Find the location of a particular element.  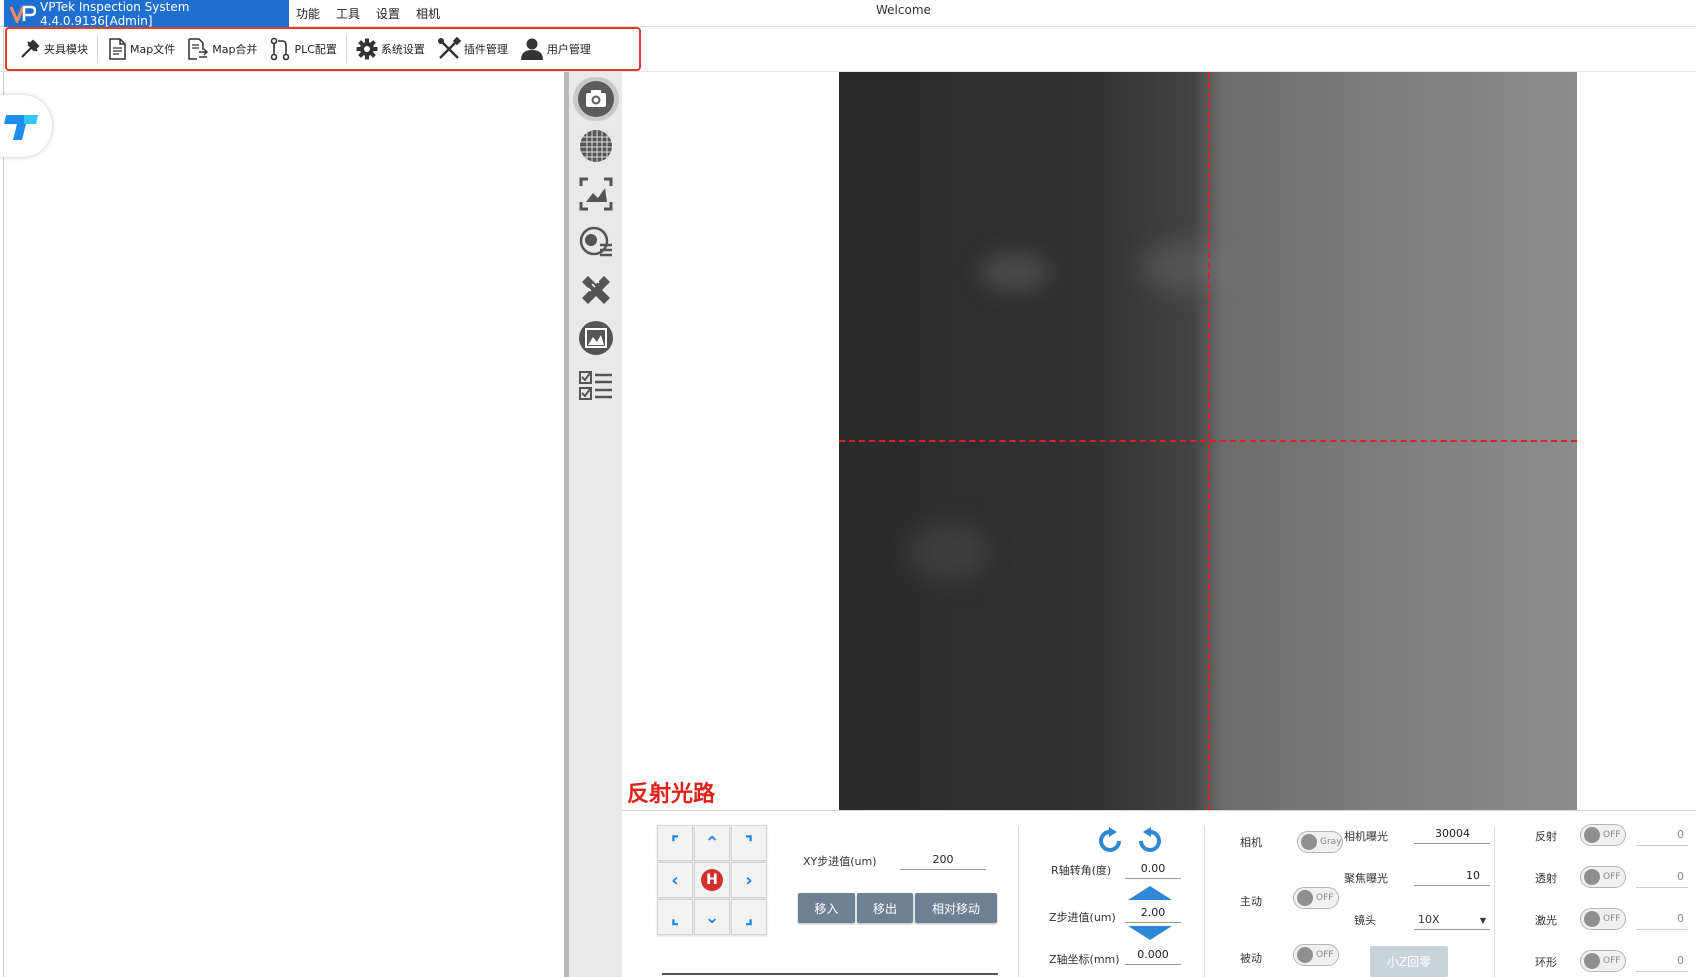

reflect-light-toggle: OFF is located at coordinates (1603, 835).